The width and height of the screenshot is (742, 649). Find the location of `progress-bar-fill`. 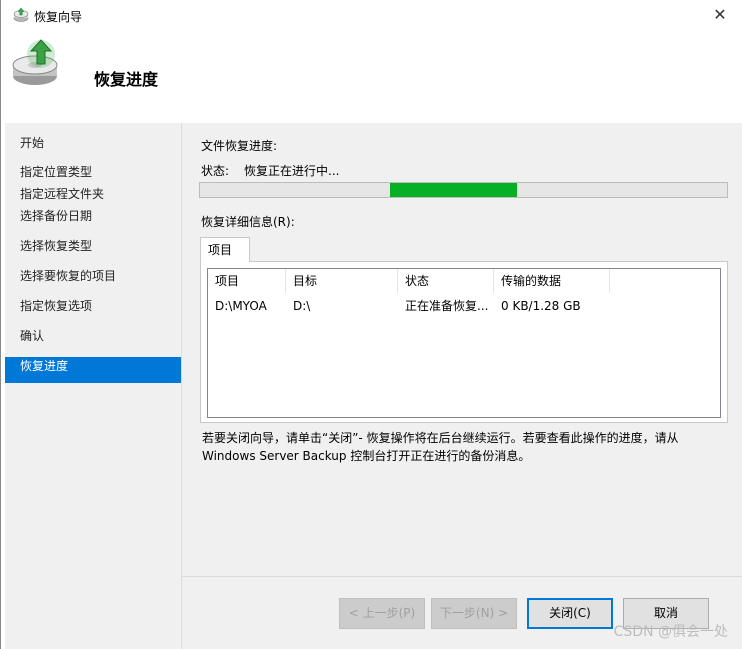

progress-bar-fill is located at coordinates (453, 190).